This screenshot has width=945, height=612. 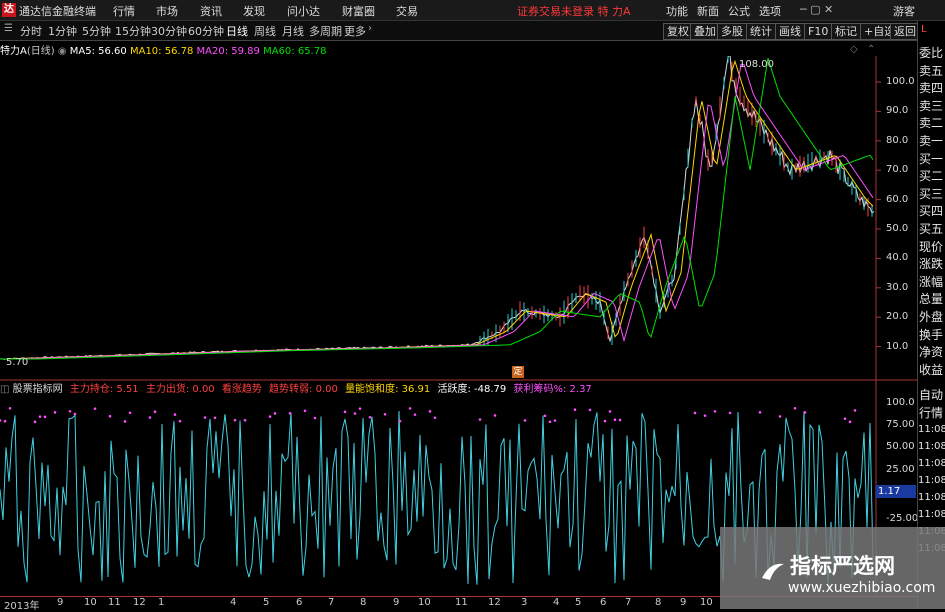 I want to click on period-daily: 日线, so click(x=237, y=31).